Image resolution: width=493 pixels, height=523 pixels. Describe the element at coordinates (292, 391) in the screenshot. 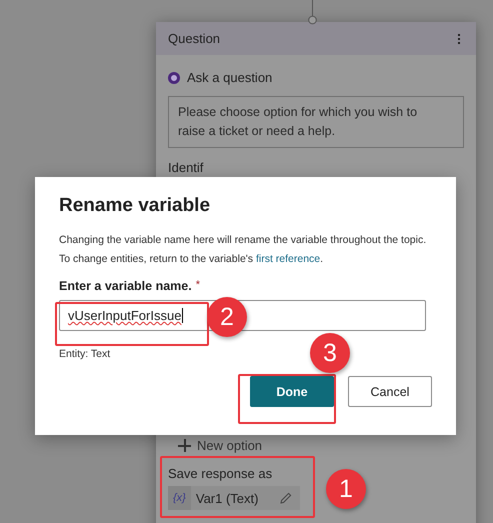

I see `done-button: Done` at that location.